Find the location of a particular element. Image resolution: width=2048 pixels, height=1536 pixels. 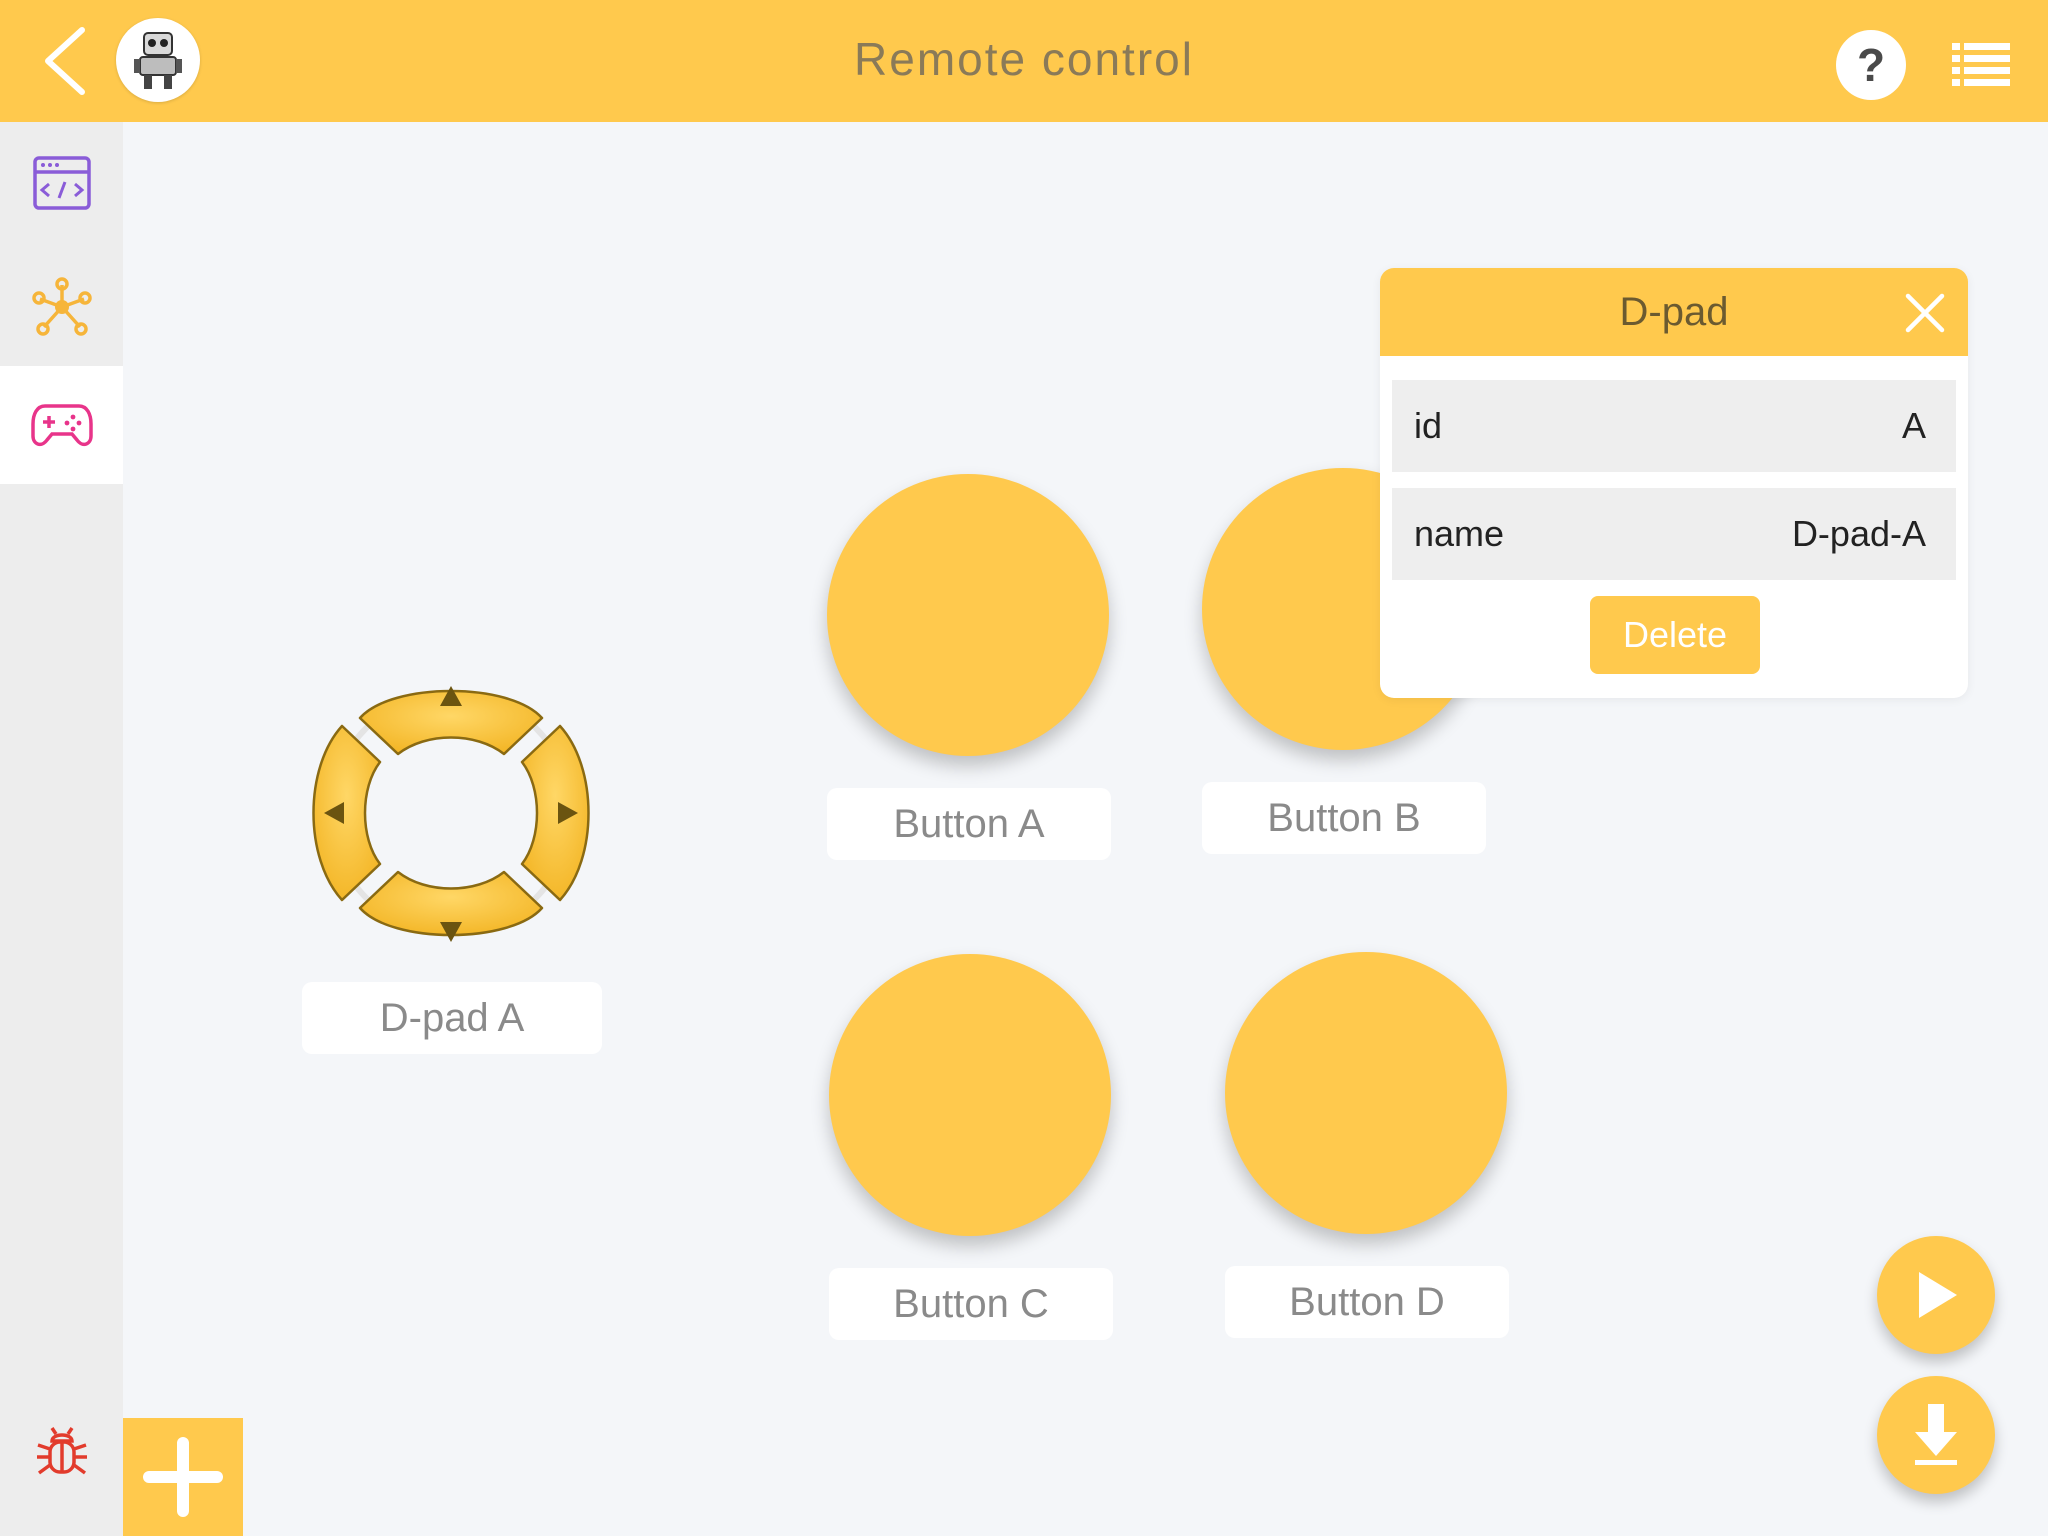

sidebar-item-remote-control is located at coordinates (61, 425).